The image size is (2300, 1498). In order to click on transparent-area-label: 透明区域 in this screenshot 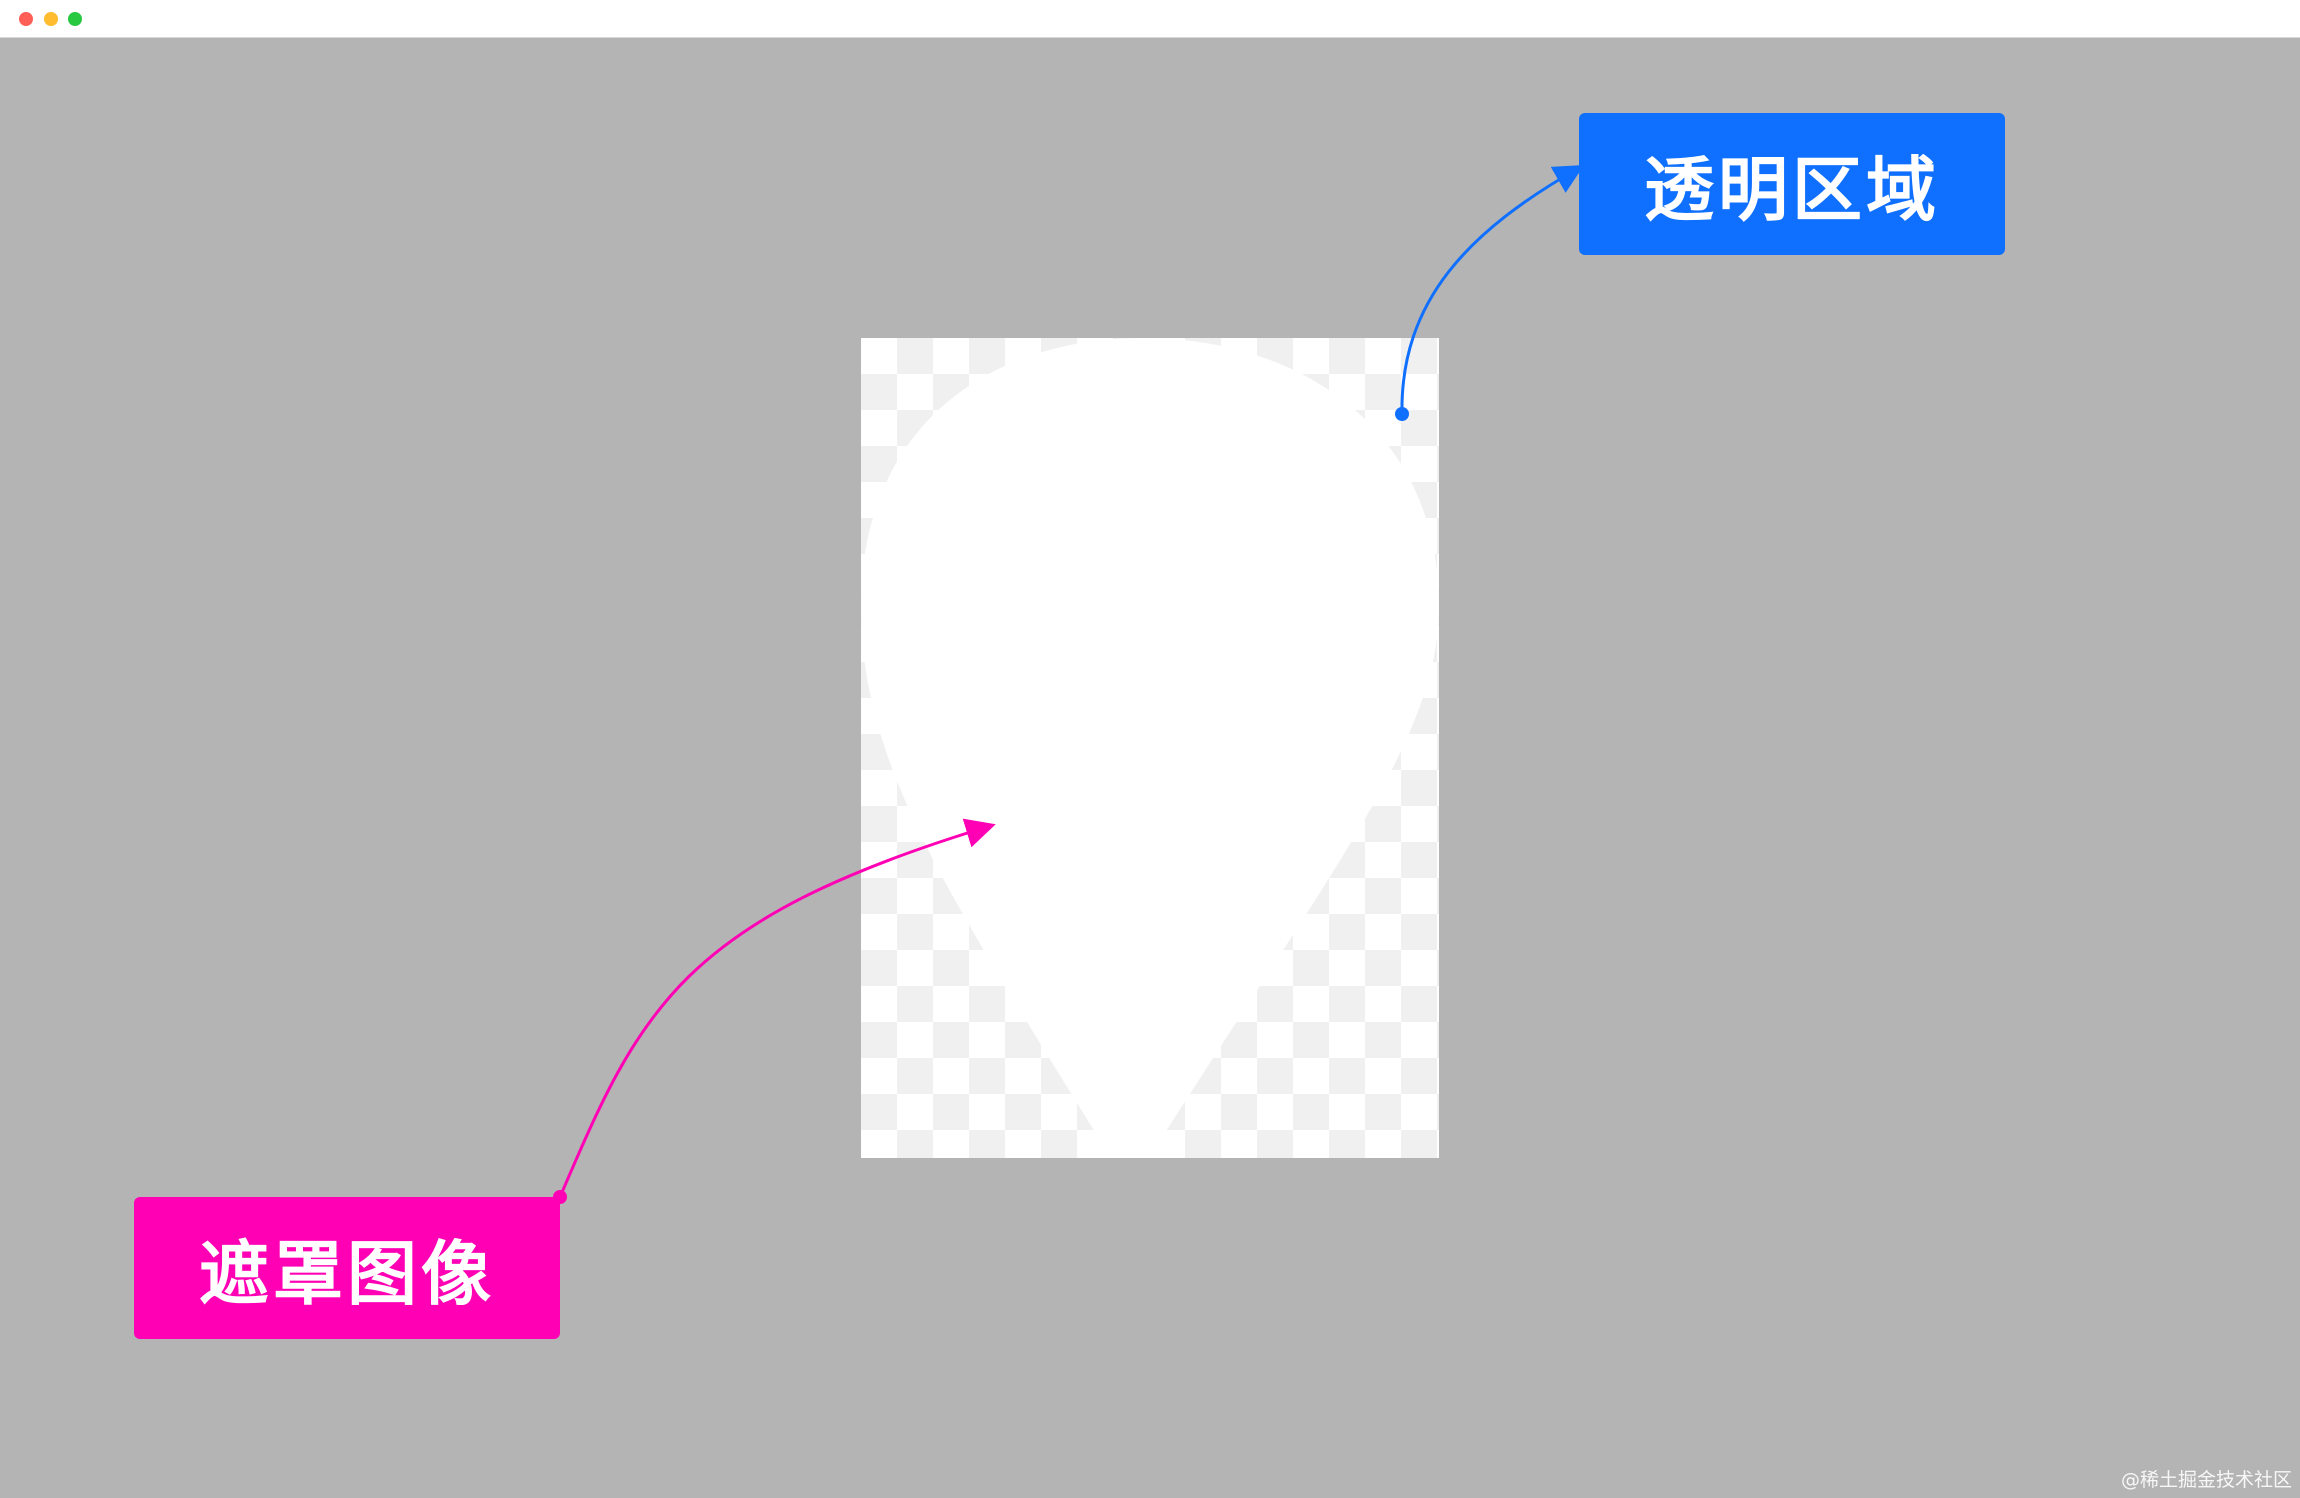, I will do `click(1792, 184)`.